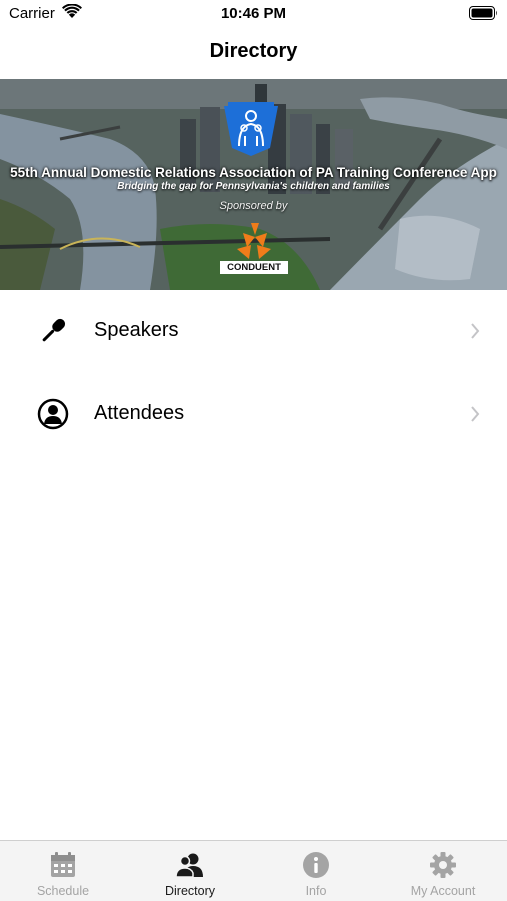  I want to click on status-time: 10:46 PM, so click(253, 13).